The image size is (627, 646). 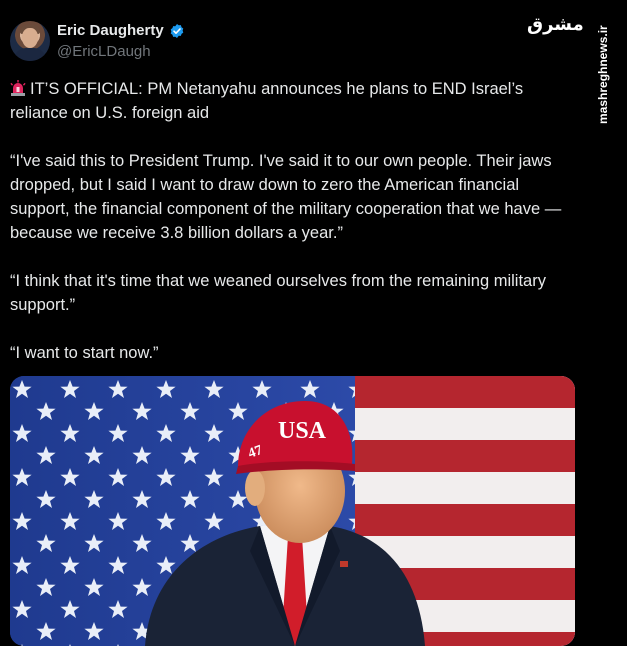 I want to click on cap-text: USA, so click(x=302, y=431).